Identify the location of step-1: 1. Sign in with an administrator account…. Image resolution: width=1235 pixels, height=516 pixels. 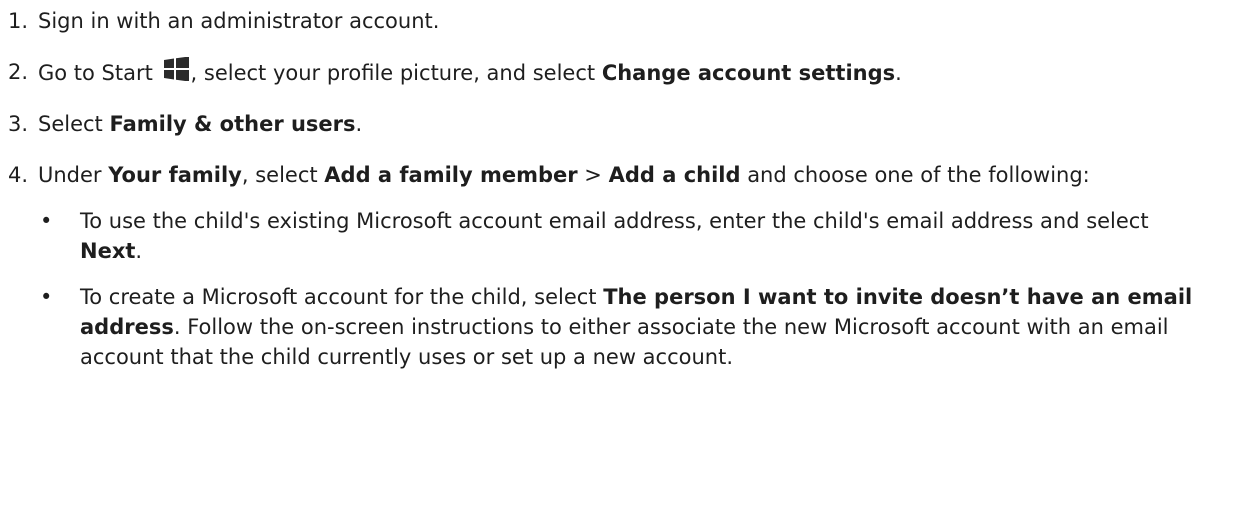
(617, 21).